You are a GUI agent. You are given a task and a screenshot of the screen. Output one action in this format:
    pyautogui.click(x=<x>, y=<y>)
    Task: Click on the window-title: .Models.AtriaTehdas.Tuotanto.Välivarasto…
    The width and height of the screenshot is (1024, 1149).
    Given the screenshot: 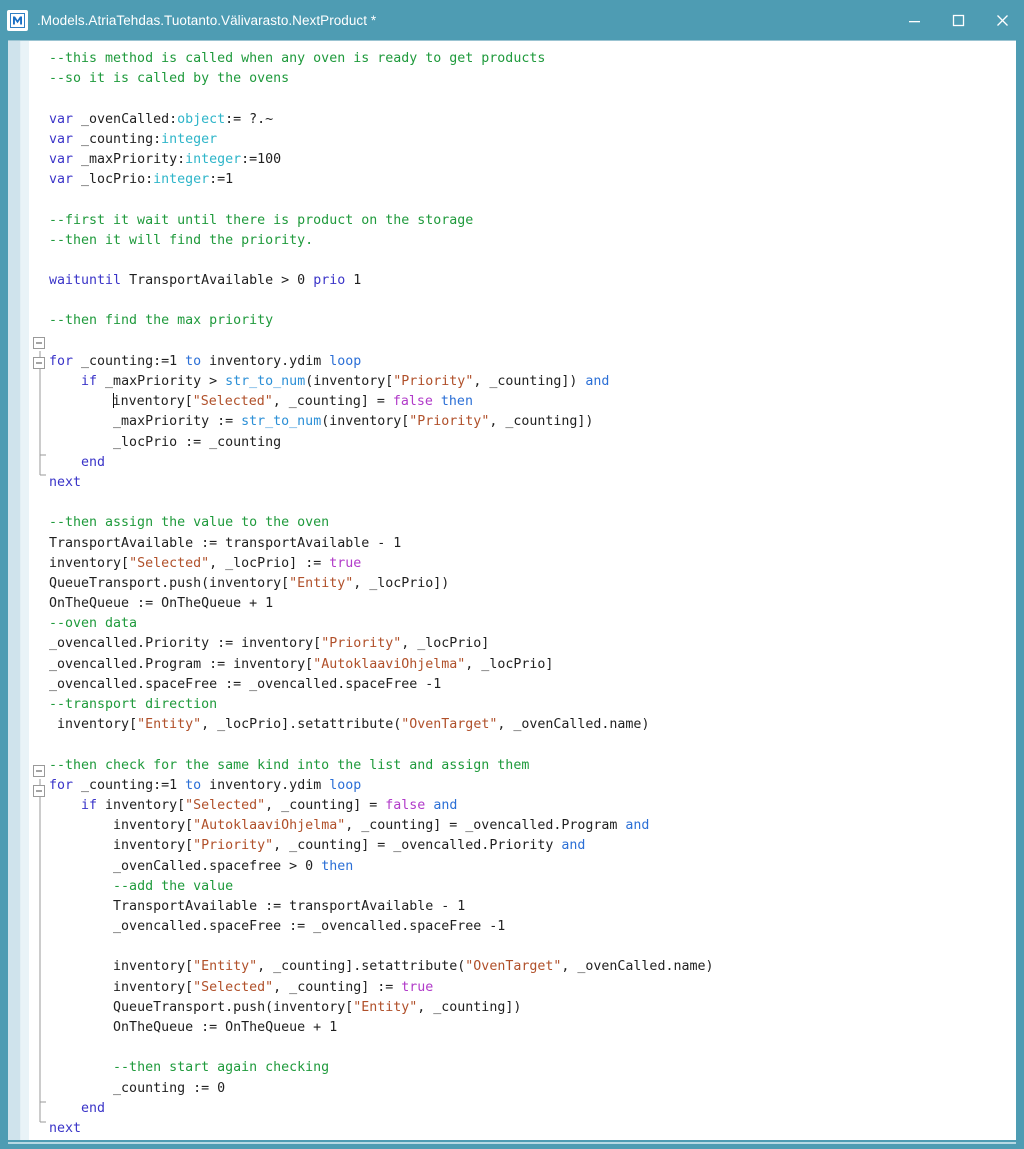 What is the action you would take?
    pyautogui.click(x=207, y=20)
    